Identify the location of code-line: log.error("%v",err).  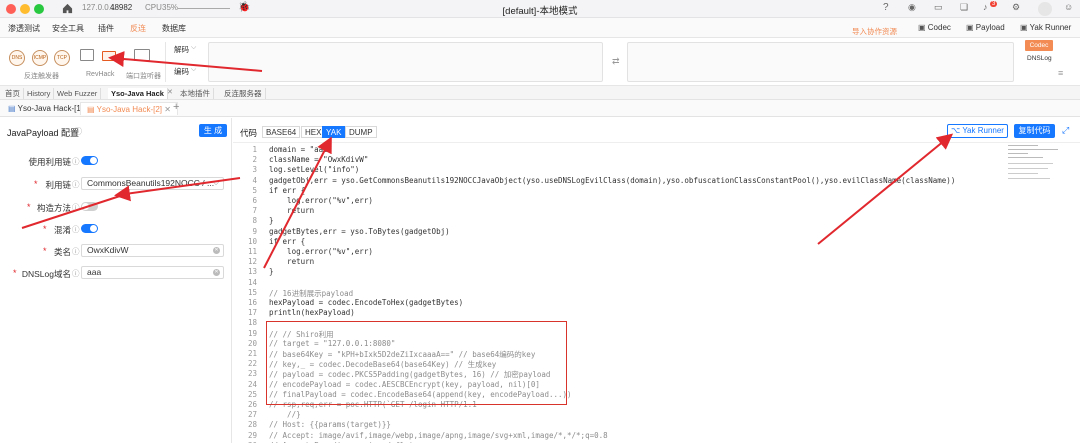
(321, 200).